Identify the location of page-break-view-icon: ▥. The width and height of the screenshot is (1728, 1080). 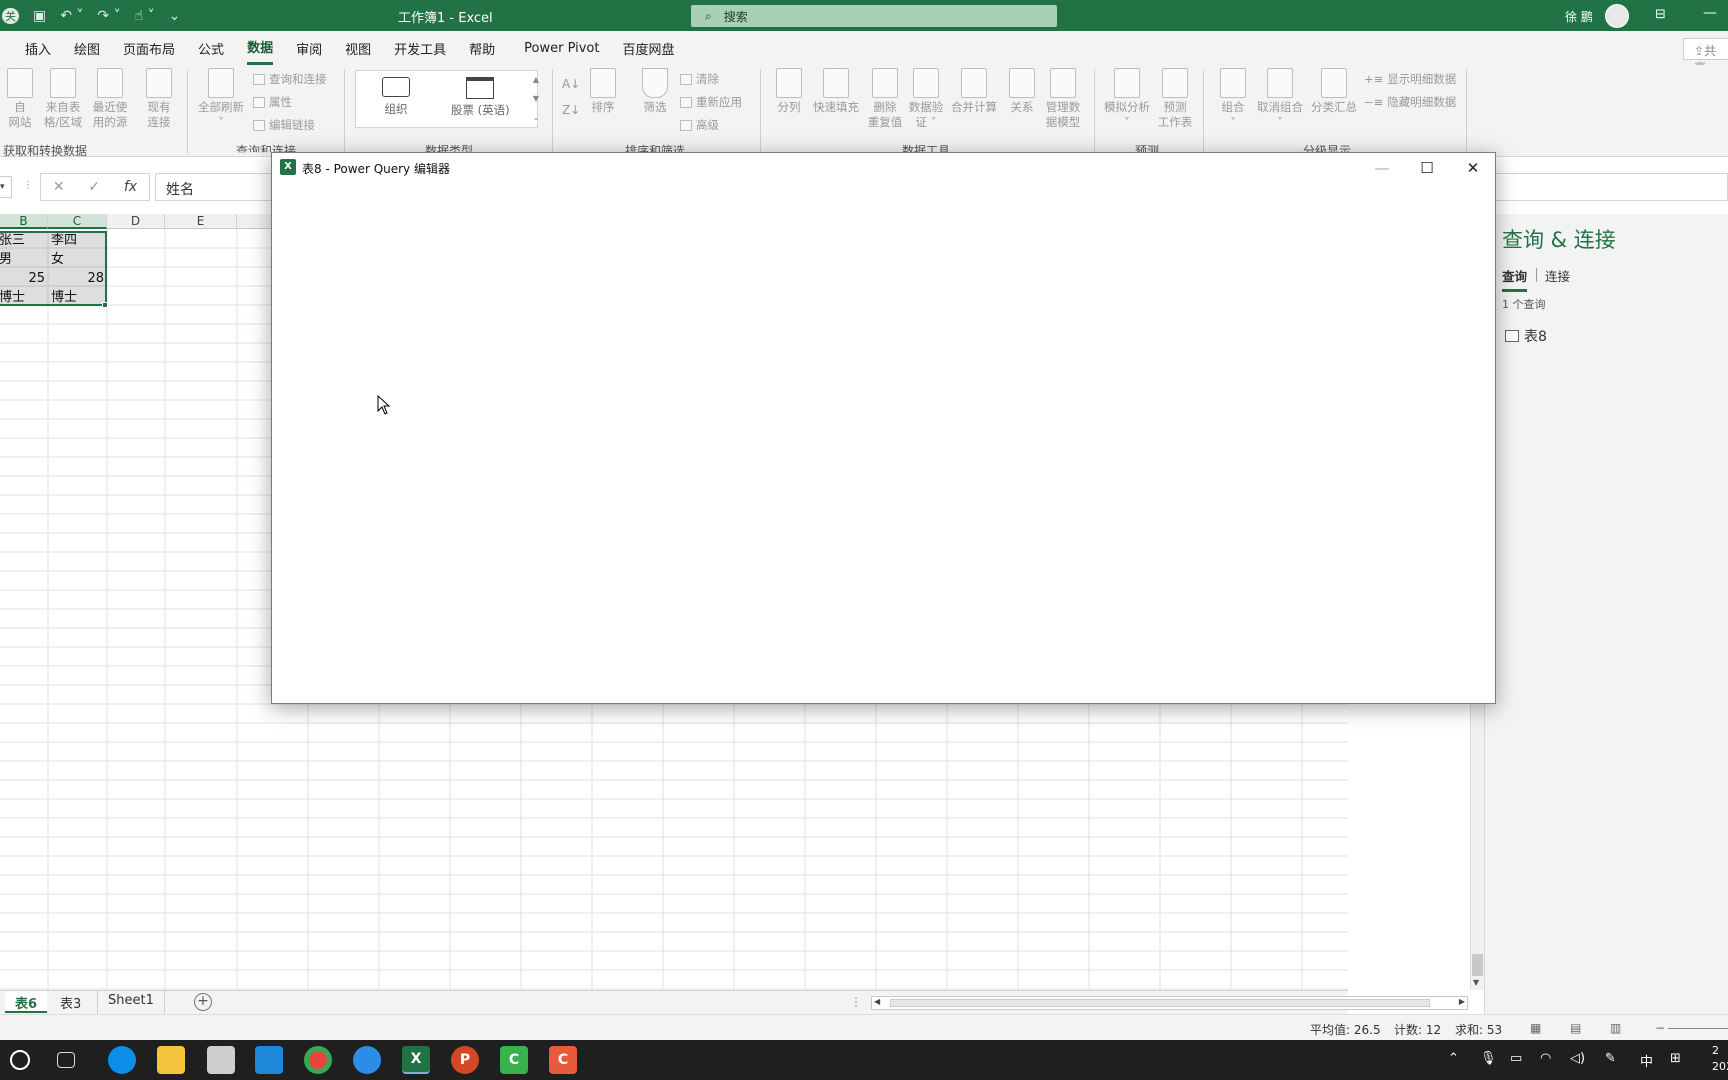
(1615, 1028).